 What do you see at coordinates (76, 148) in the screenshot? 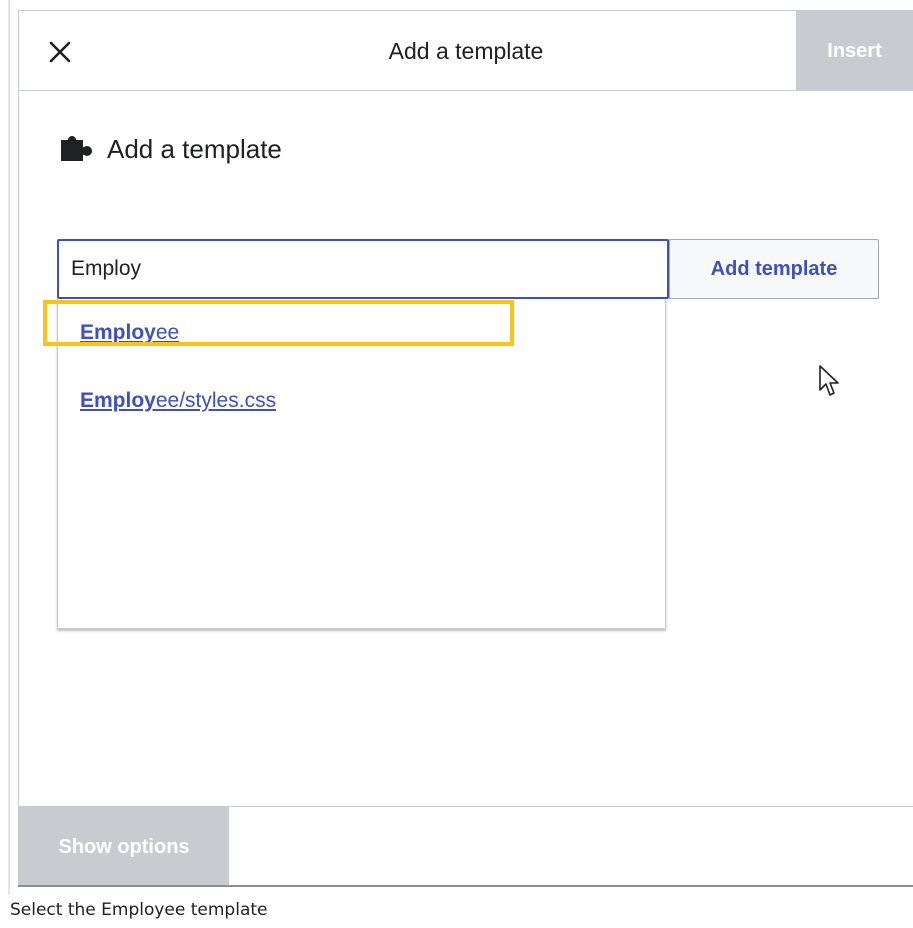
I see `puzzle-icon` at bounding box center [76, 148].